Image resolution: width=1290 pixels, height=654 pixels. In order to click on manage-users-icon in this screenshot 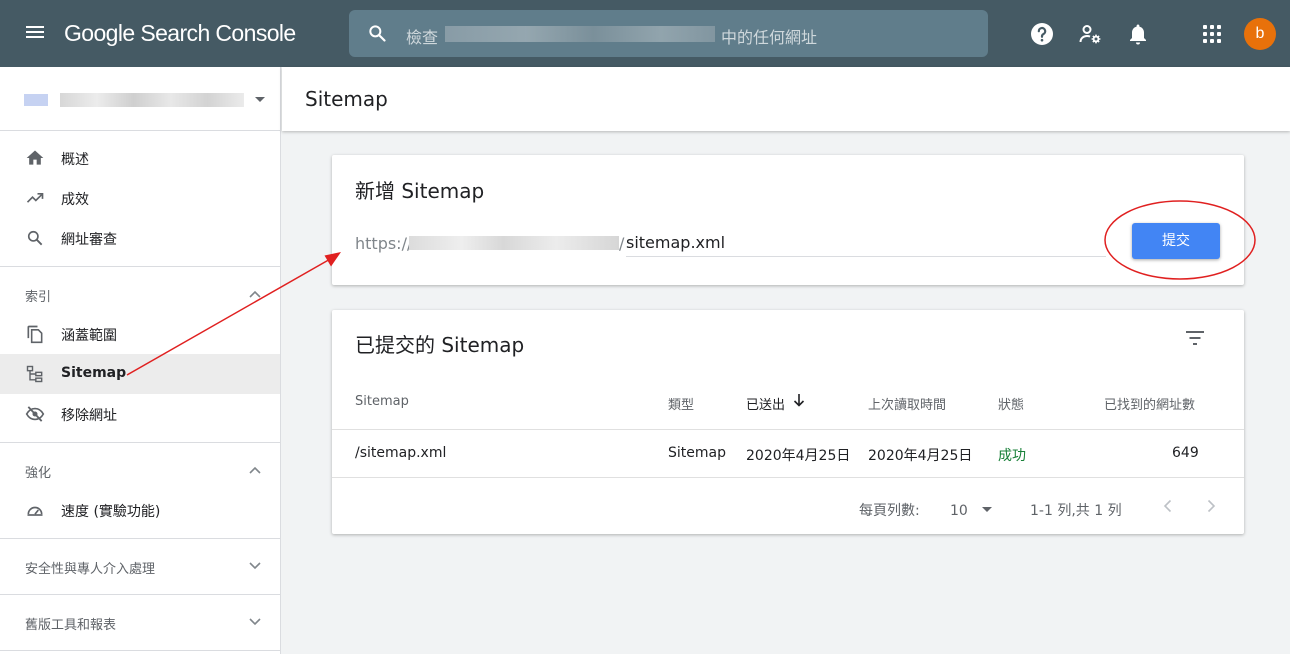, I will do `click(1090, 34)`.